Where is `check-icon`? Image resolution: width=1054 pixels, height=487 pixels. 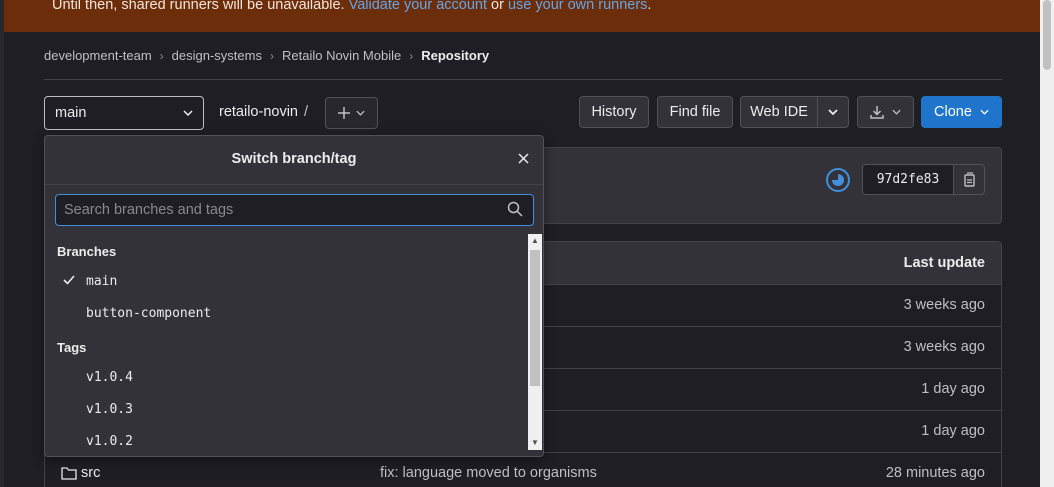
check-icon is located at coordinates (69, 280).